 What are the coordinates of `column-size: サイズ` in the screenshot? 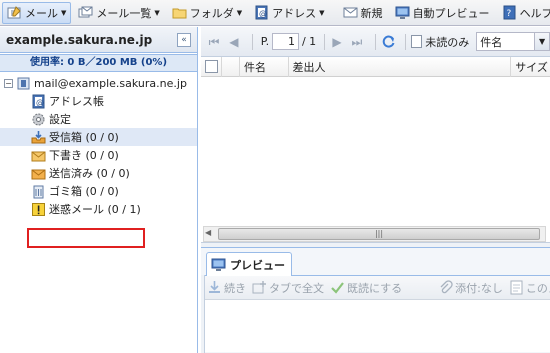 It's located at (530, 67).